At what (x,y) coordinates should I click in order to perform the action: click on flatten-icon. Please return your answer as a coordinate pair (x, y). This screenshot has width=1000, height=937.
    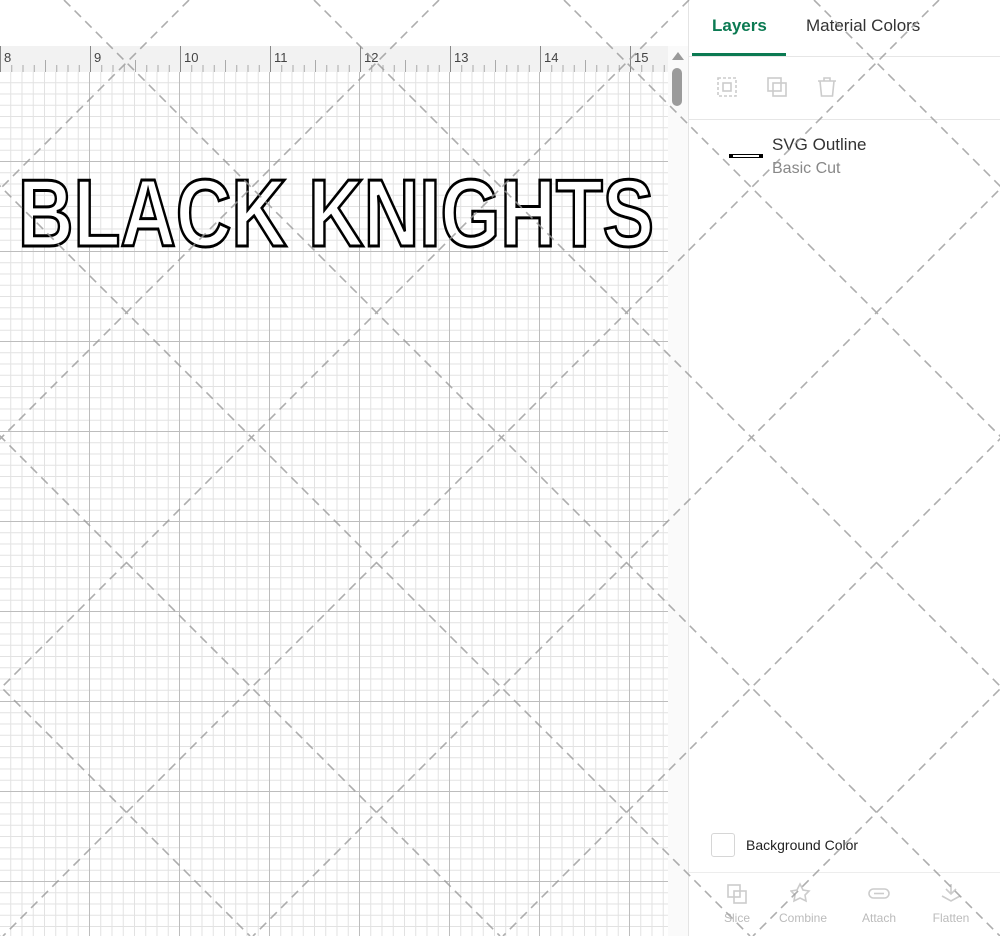
    Looking at the image, I should click on (951, 893).